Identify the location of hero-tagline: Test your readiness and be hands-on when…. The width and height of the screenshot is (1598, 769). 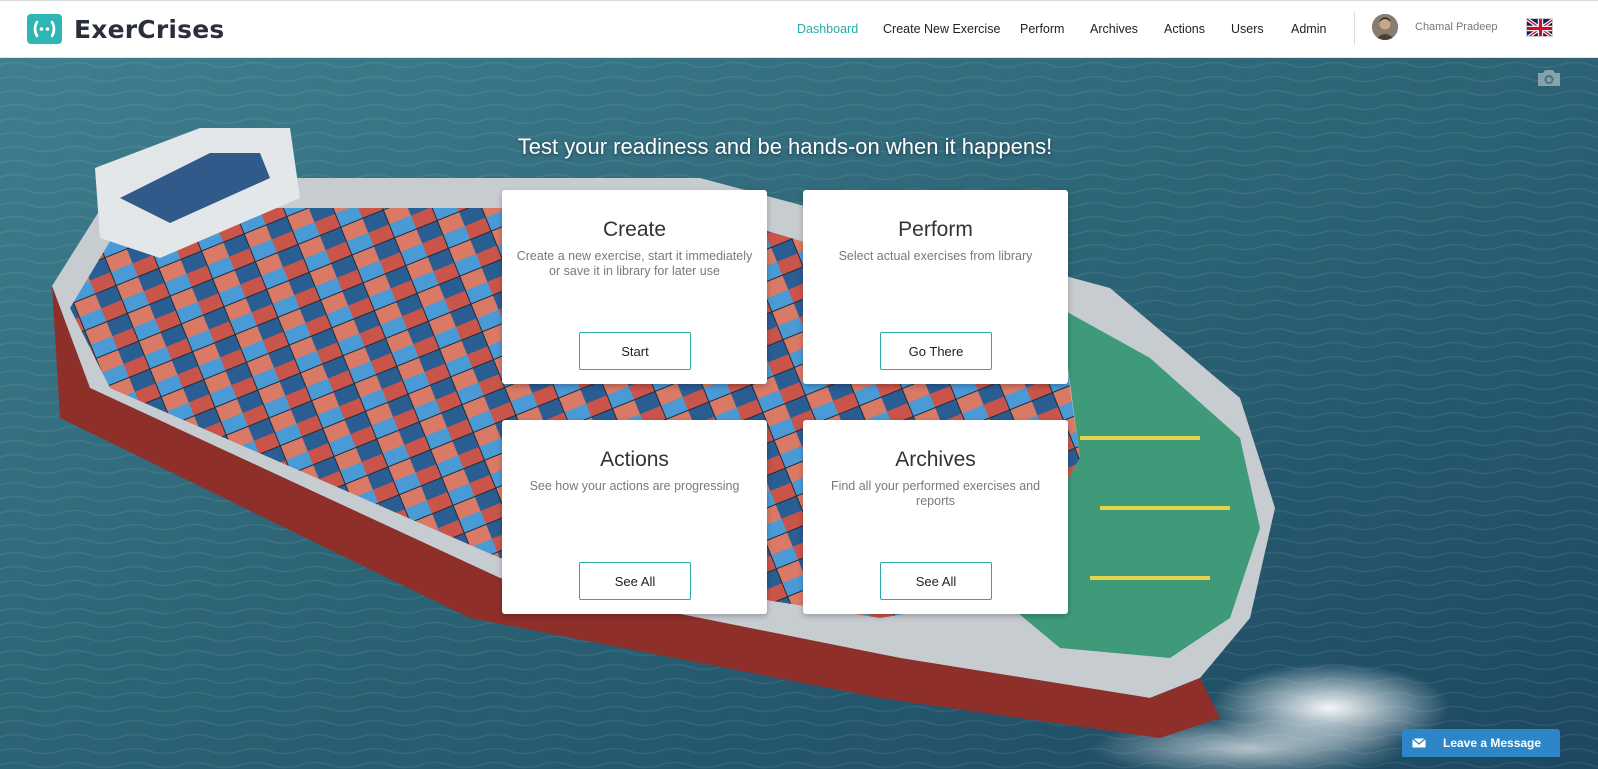
(785, 146).